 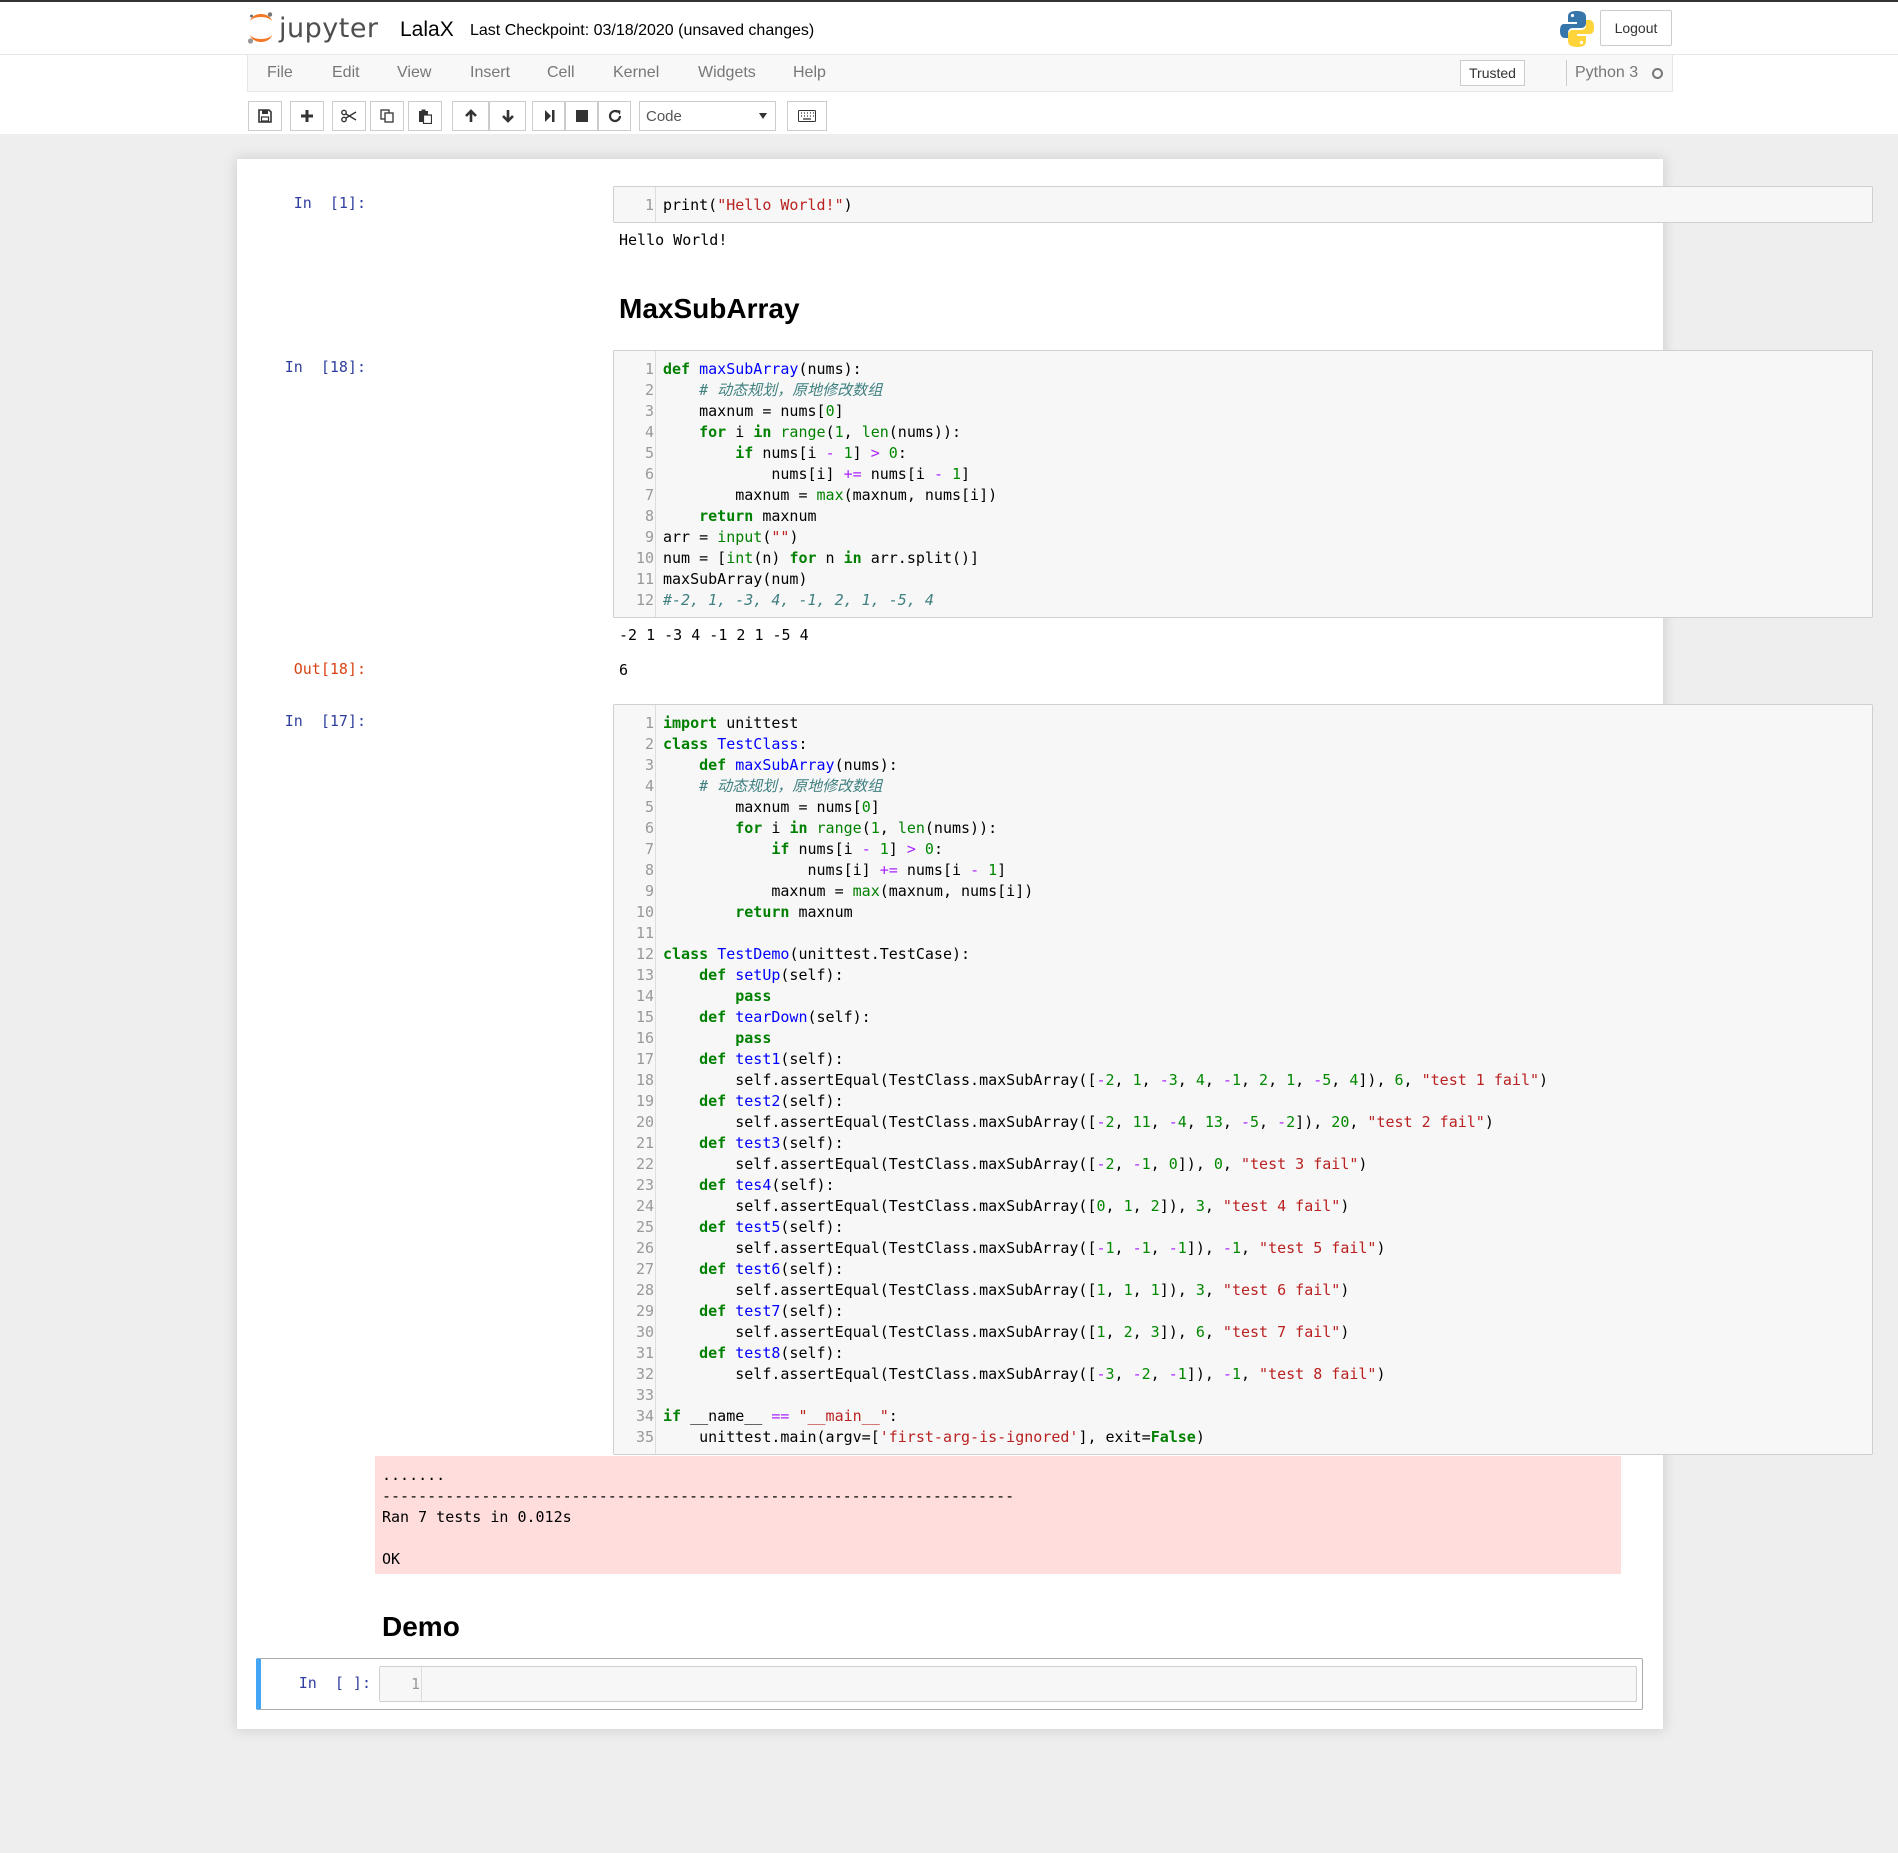 I want to click on code-line: 5 if nums[i - 1] > 0:, so click(x=1243, y=453).